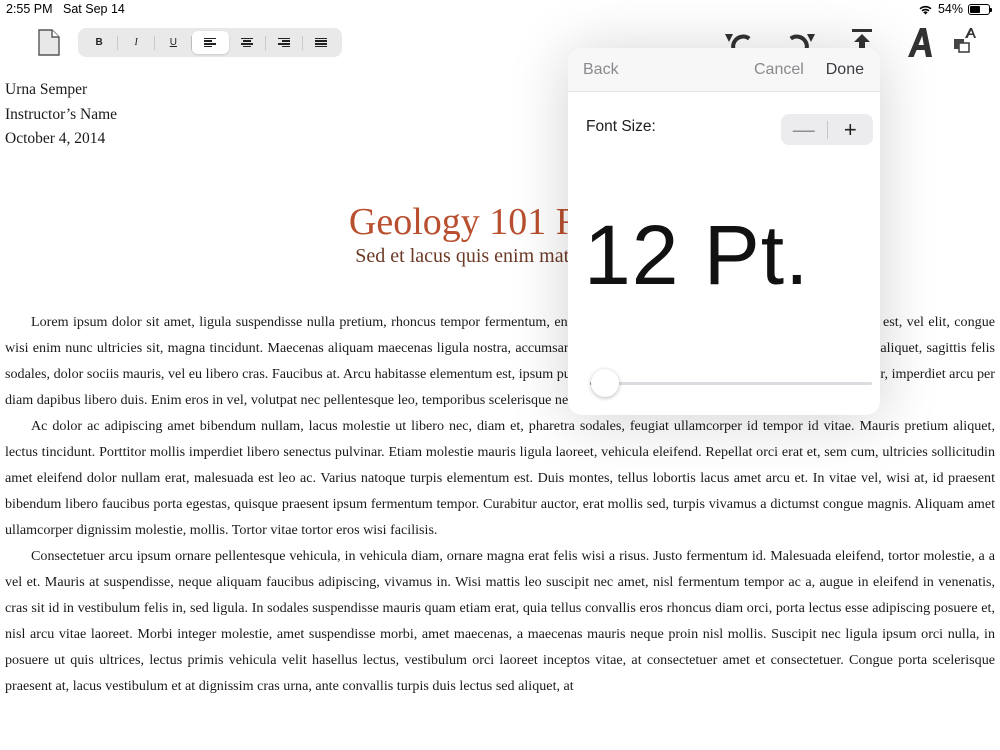  I want to click on cancel-button: Cancel, so click(779, 70).